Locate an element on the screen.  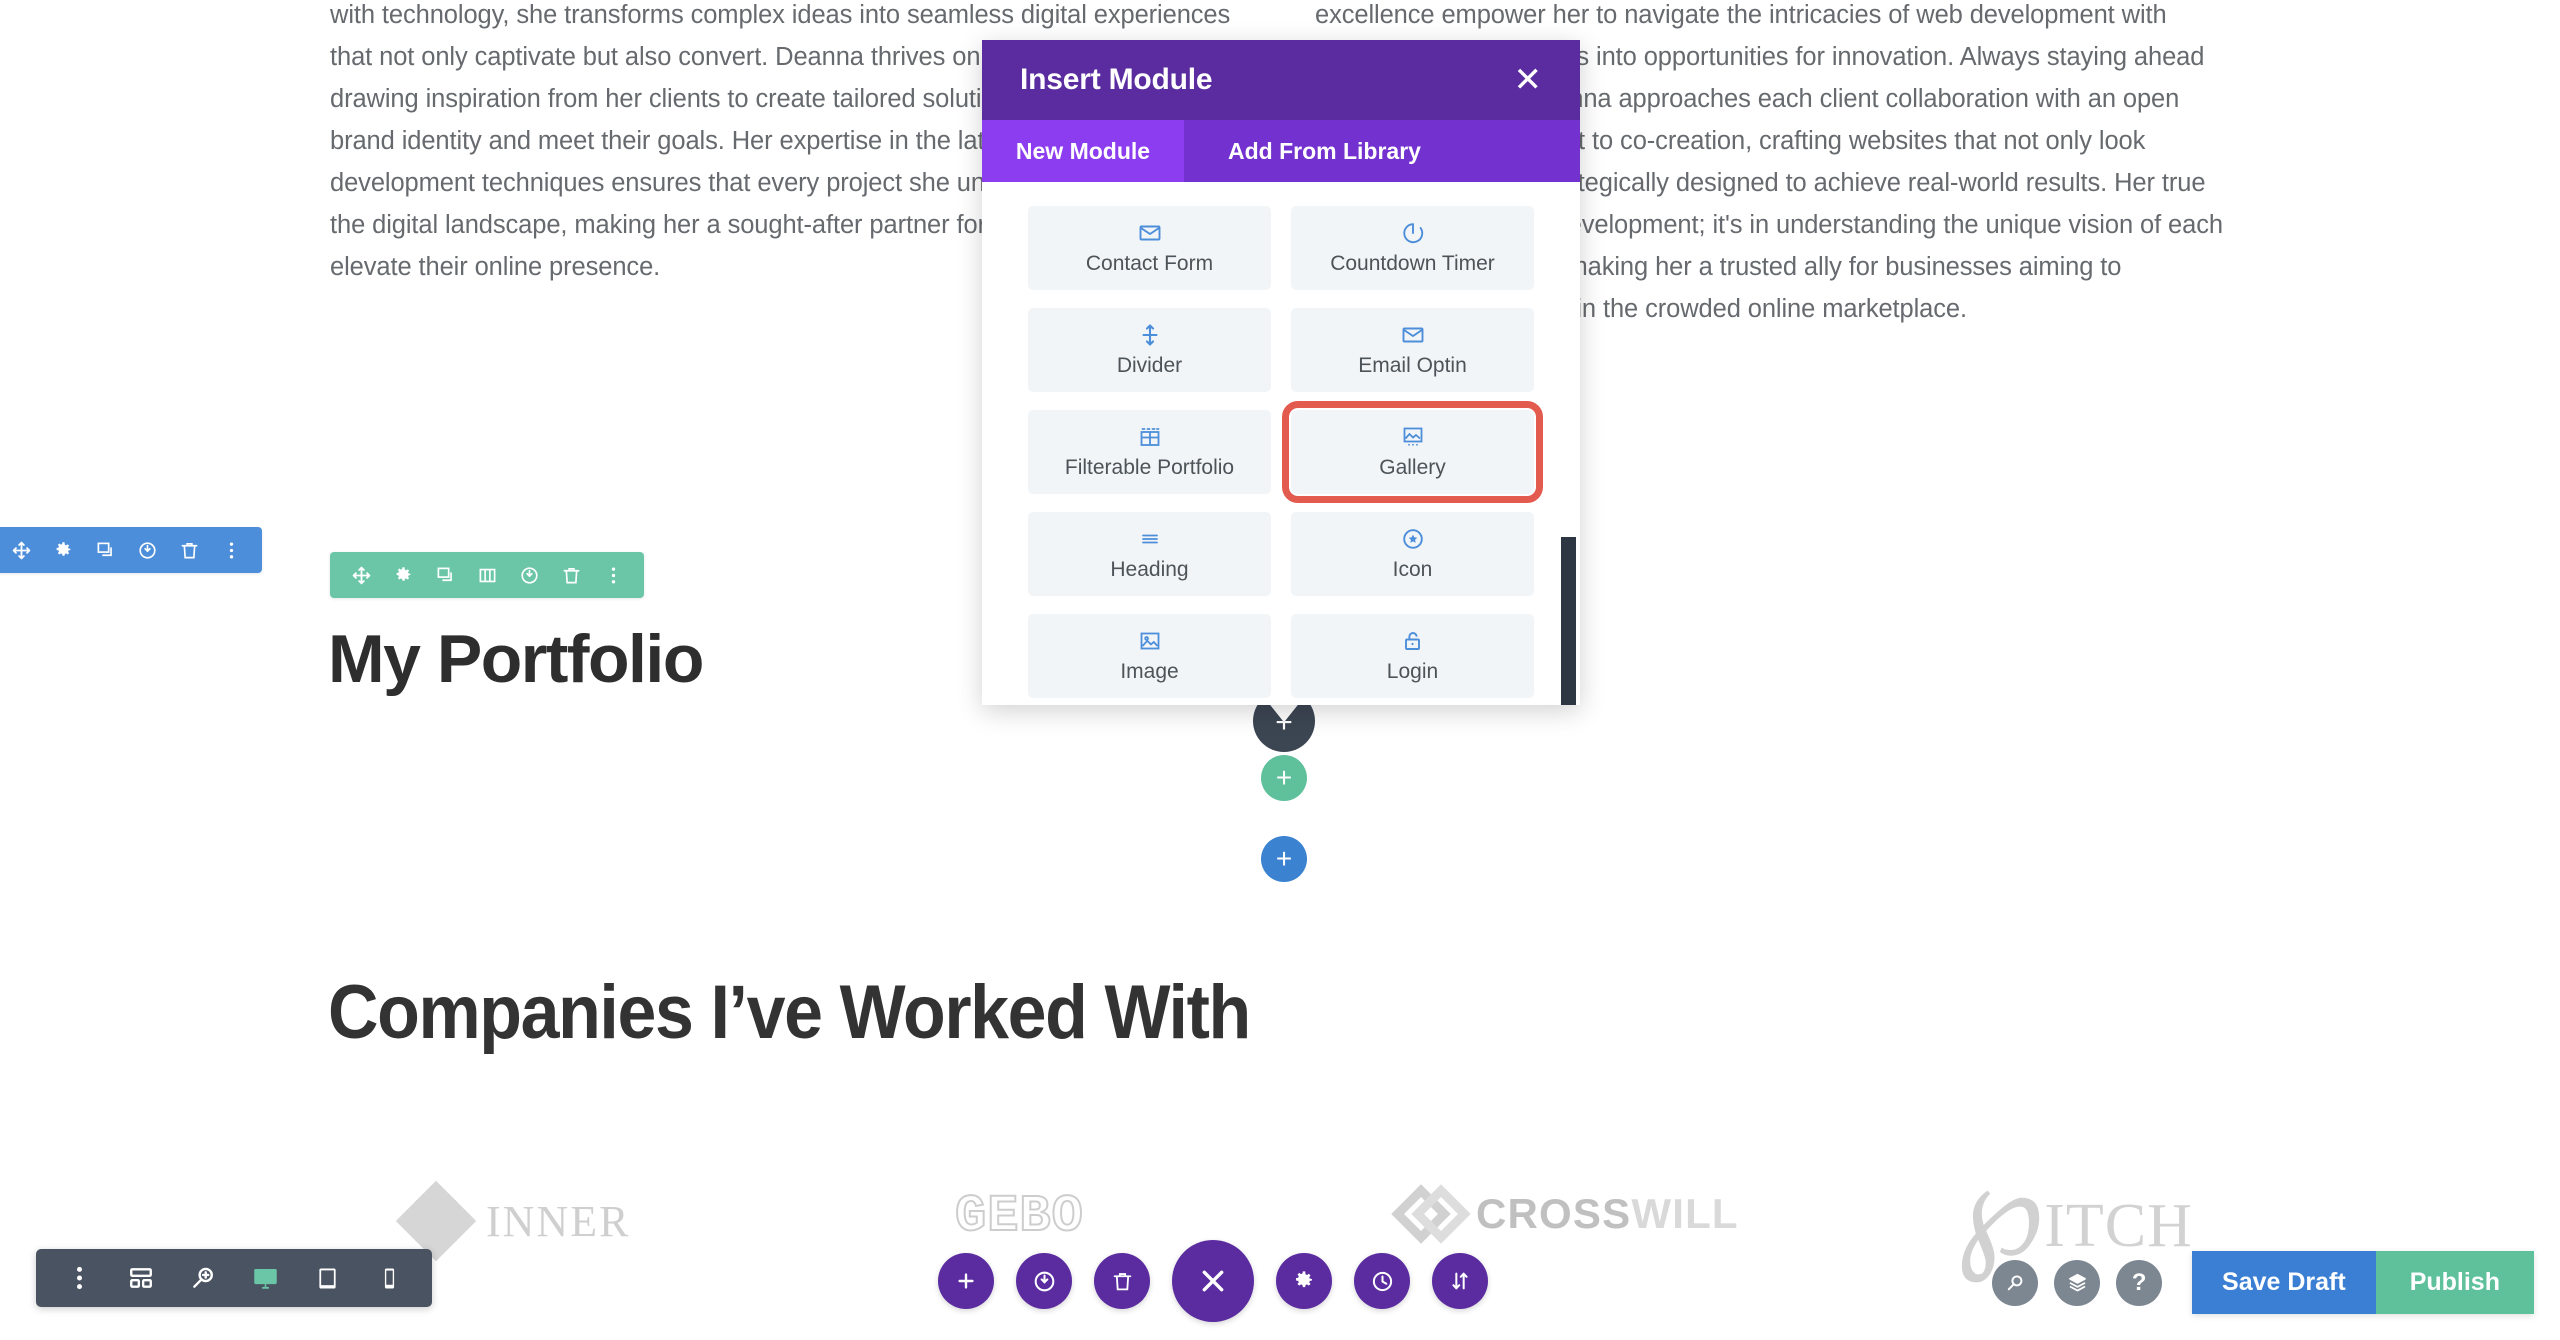
row-toolbar is located at coordinates (487, 575).